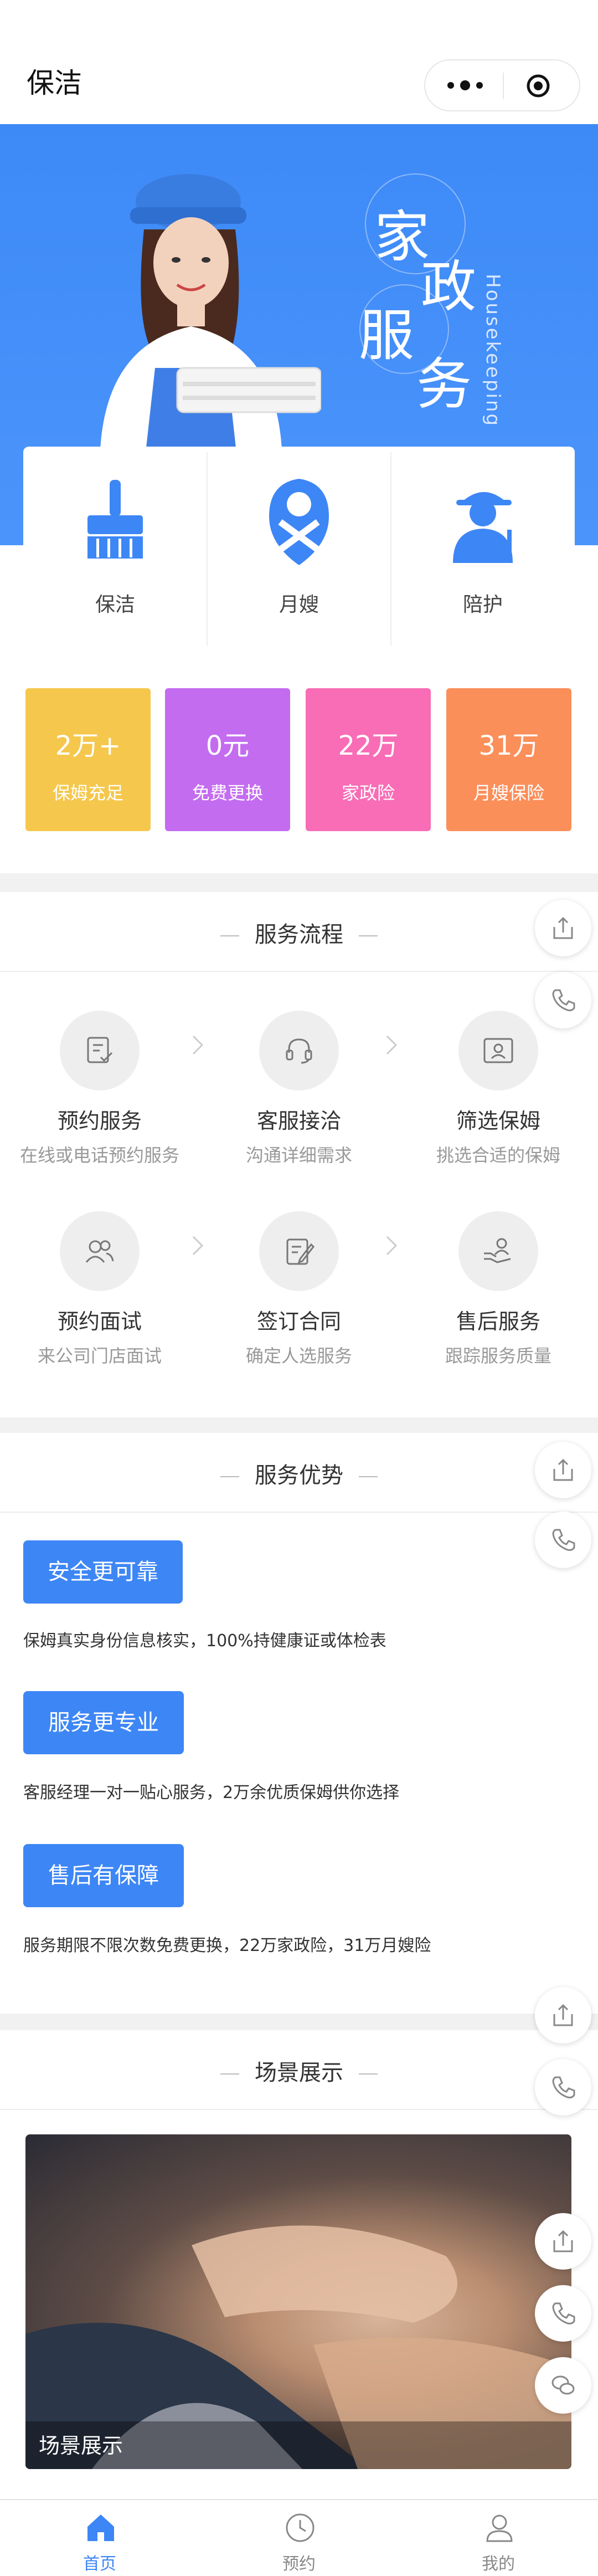  Describe the element at coordinates (299, 522) in the screenshot. I see `nanny-badge-icon` at that location.